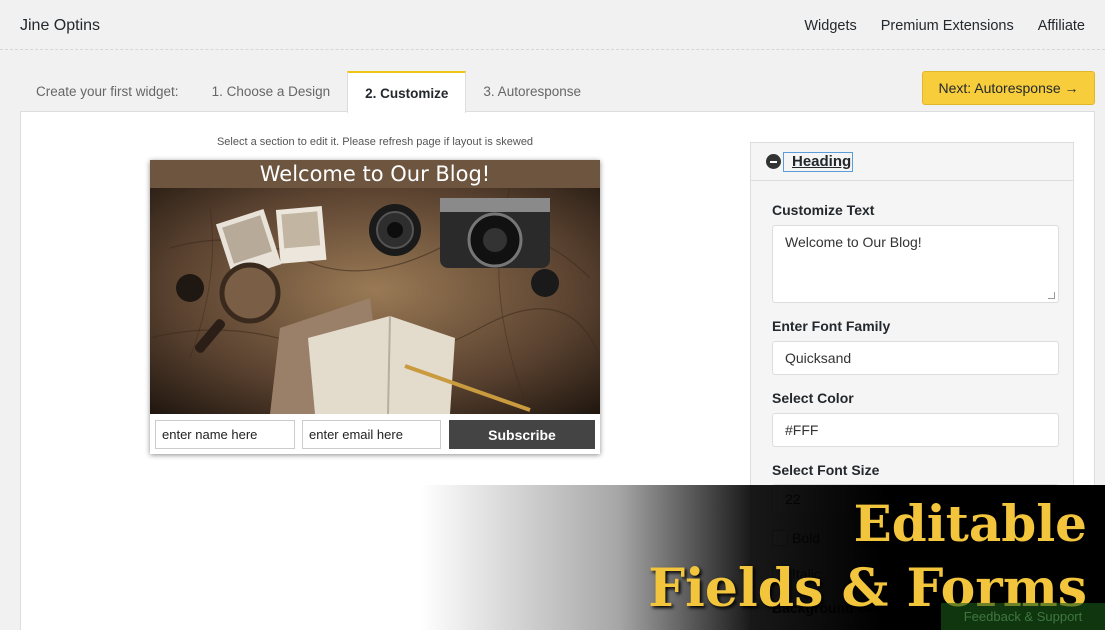 This screenshot has width=1105, height=630. Describe the element at coordinates (375, 174) in the screenshot. I see `widget-heading: Welcome to Our Blog!` at that location.